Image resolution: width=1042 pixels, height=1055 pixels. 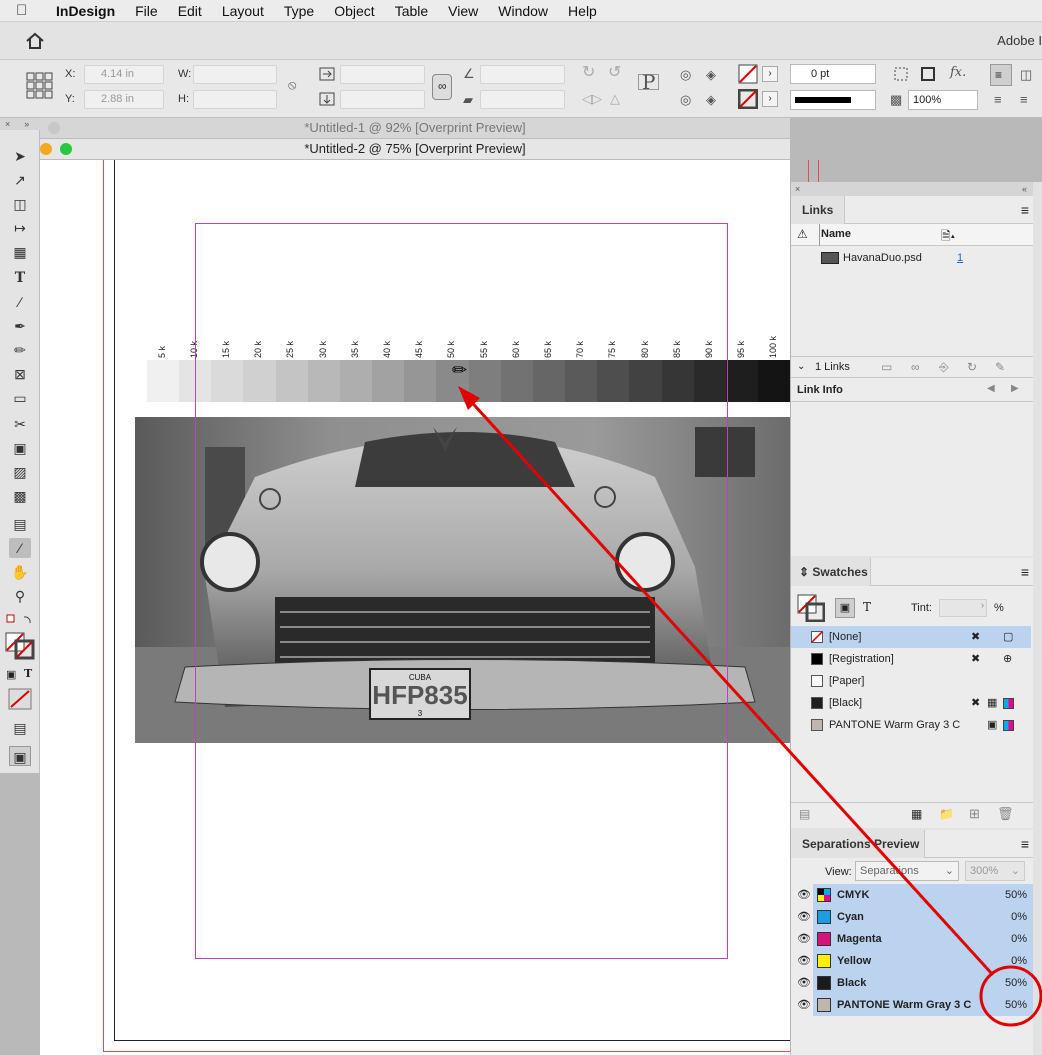 What do you see at coordinates (998, 100) in the screenshot?
I see `align-center-icon: ≡` at bounding box center [998, 100].